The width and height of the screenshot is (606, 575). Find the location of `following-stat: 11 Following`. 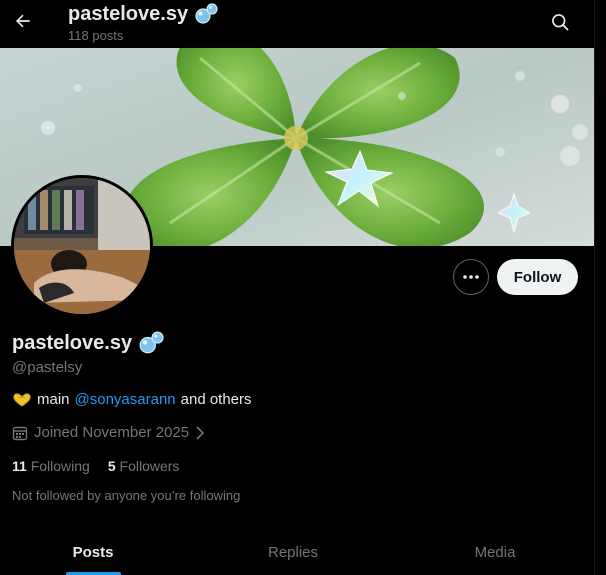

following-stat: 11 Following is located at coordinates (51, 466).